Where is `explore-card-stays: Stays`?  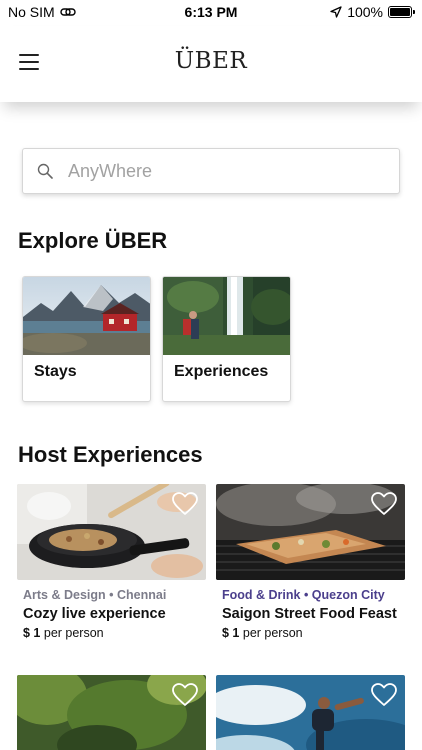 explore-card-stays: Stays is located at coordinates (86, 339).